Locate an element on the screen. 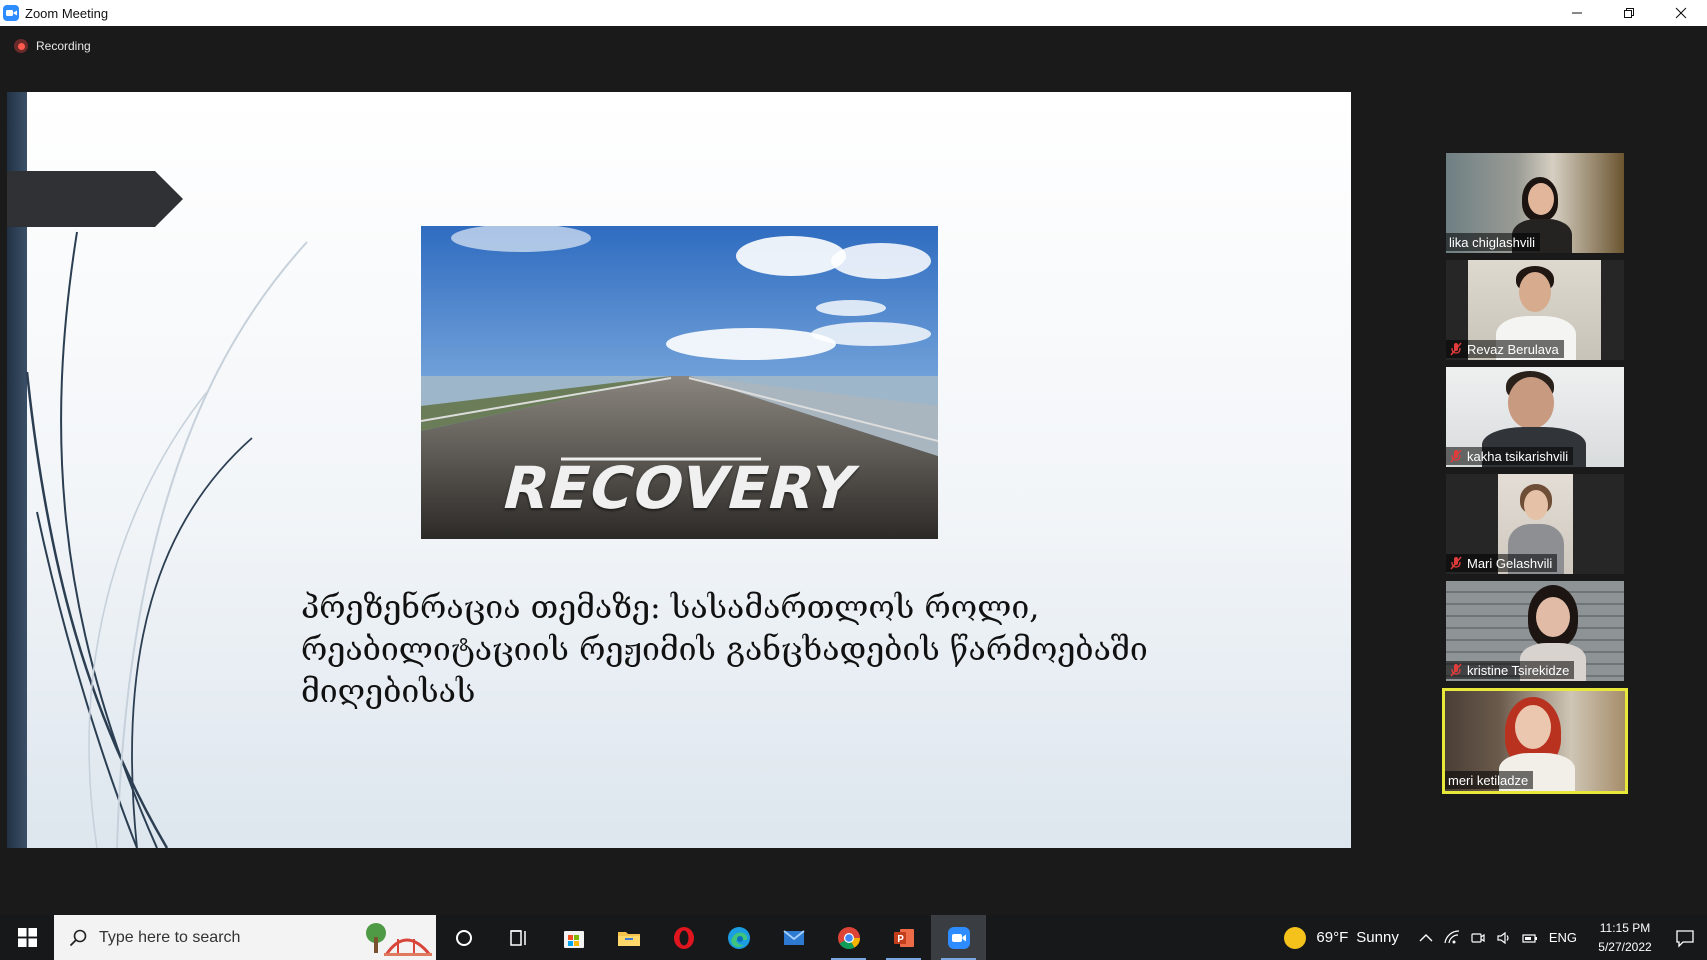 Image resolution: width=1707 pixels, height=960 pixels. restore-button is located at coordinates (1629, 13).